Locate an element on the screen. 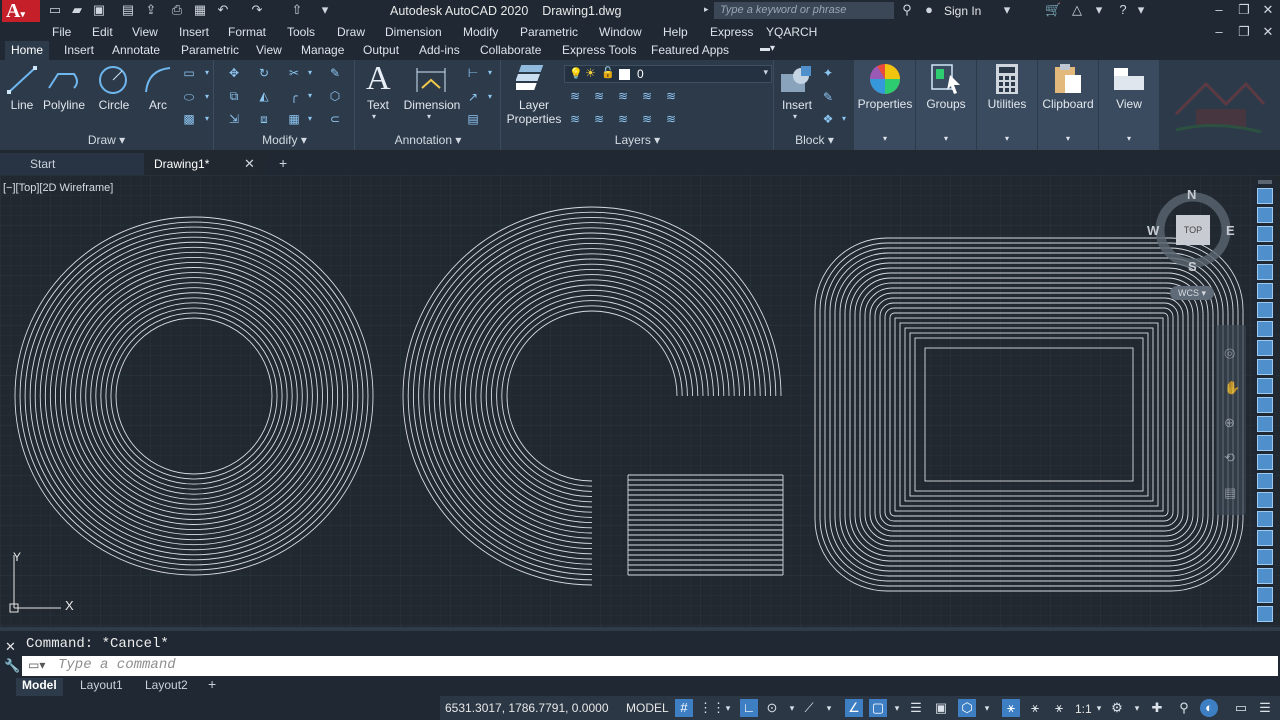 The height and width of the screenshot is (720, 1280). menu-draw: Draw is located at coordinates (351, 32).